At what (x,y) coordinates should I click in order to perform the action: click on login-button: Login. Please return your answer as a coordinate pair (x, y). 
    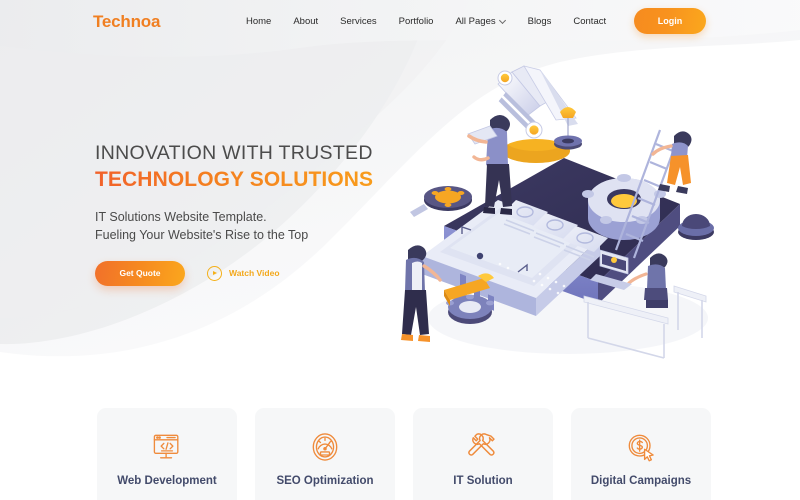
    Looking at the image, I should click on (670, 21).